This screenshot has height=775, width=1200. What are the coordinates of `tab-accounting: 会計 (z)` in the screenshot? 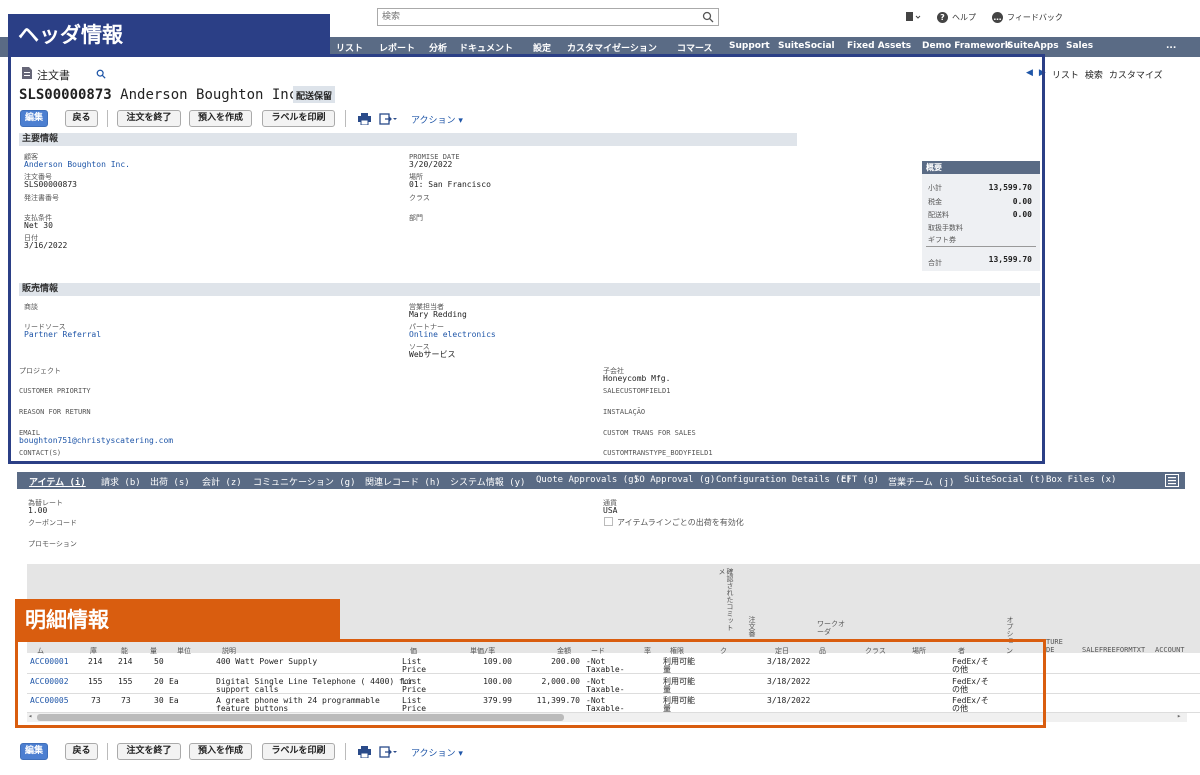 It's located at (222, 481).